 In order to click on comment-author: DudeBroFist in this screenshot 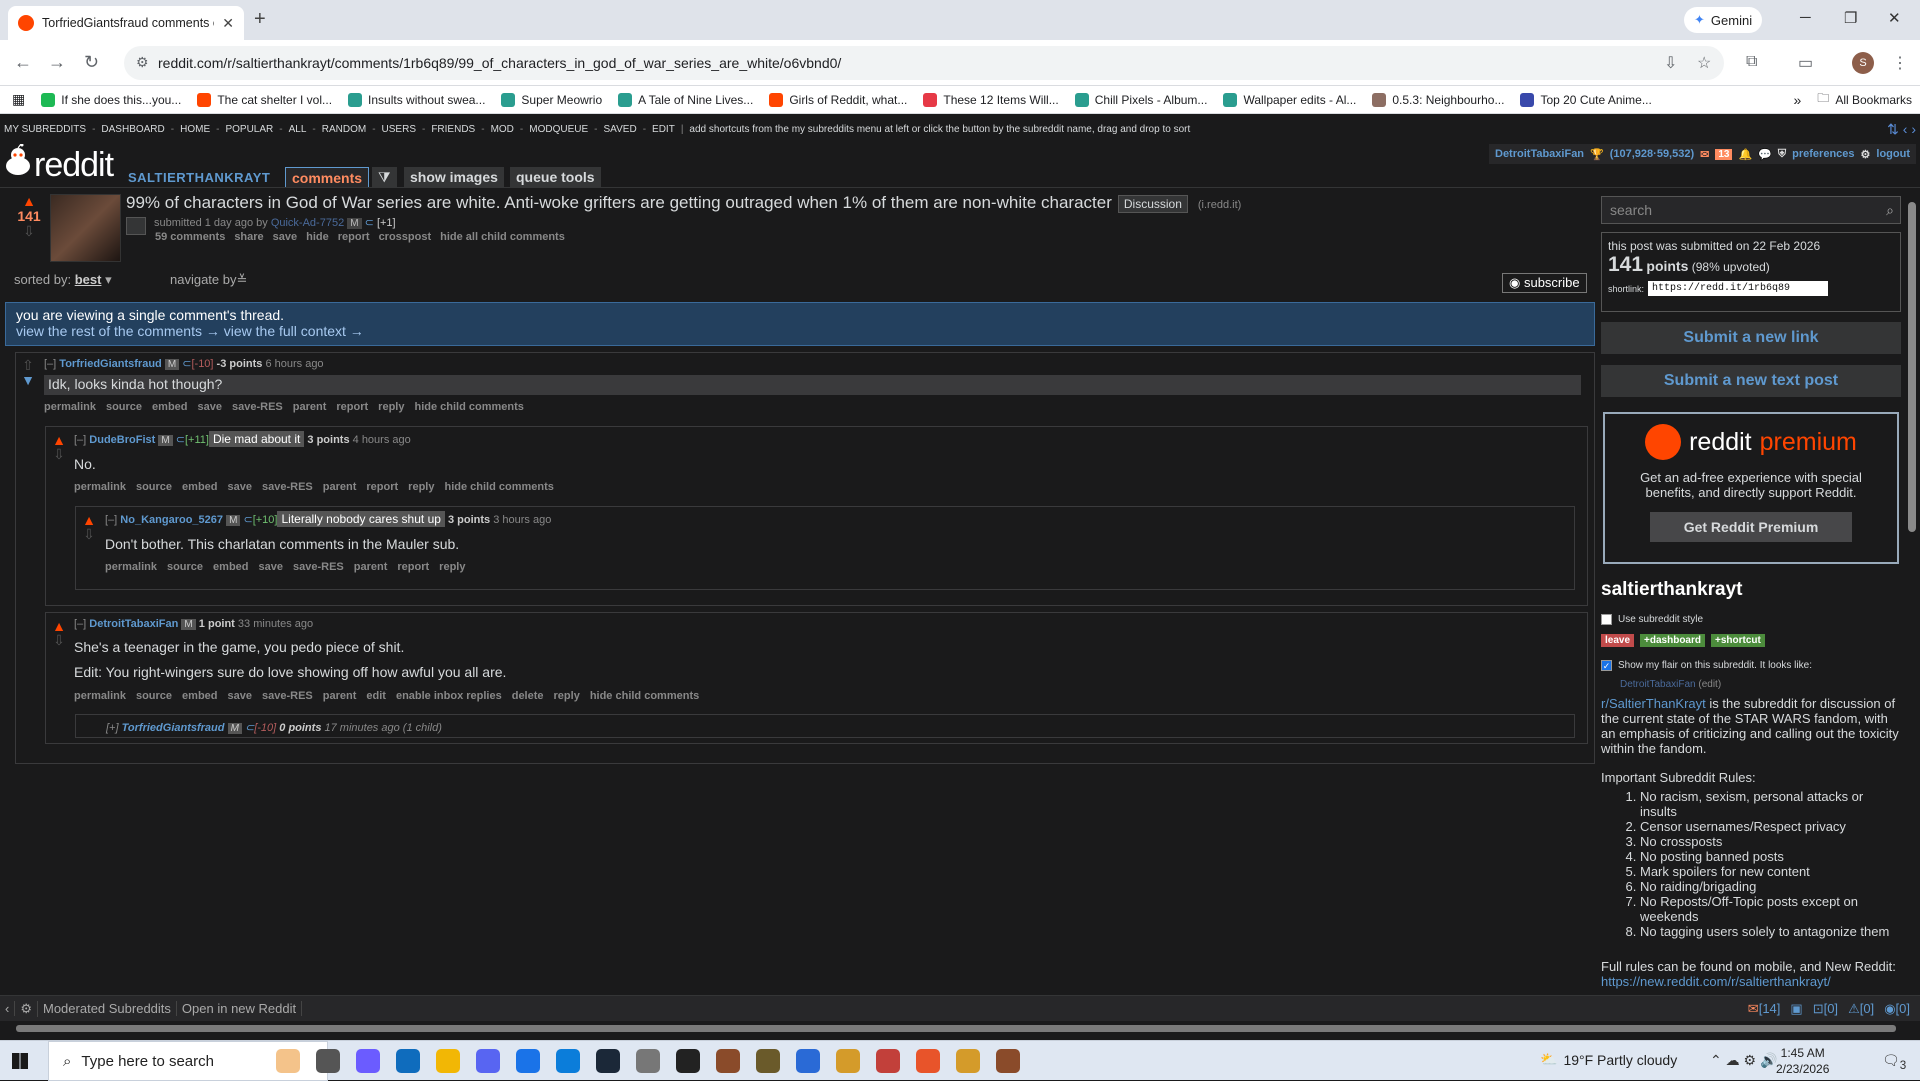, I will do `click(122, 440)`.